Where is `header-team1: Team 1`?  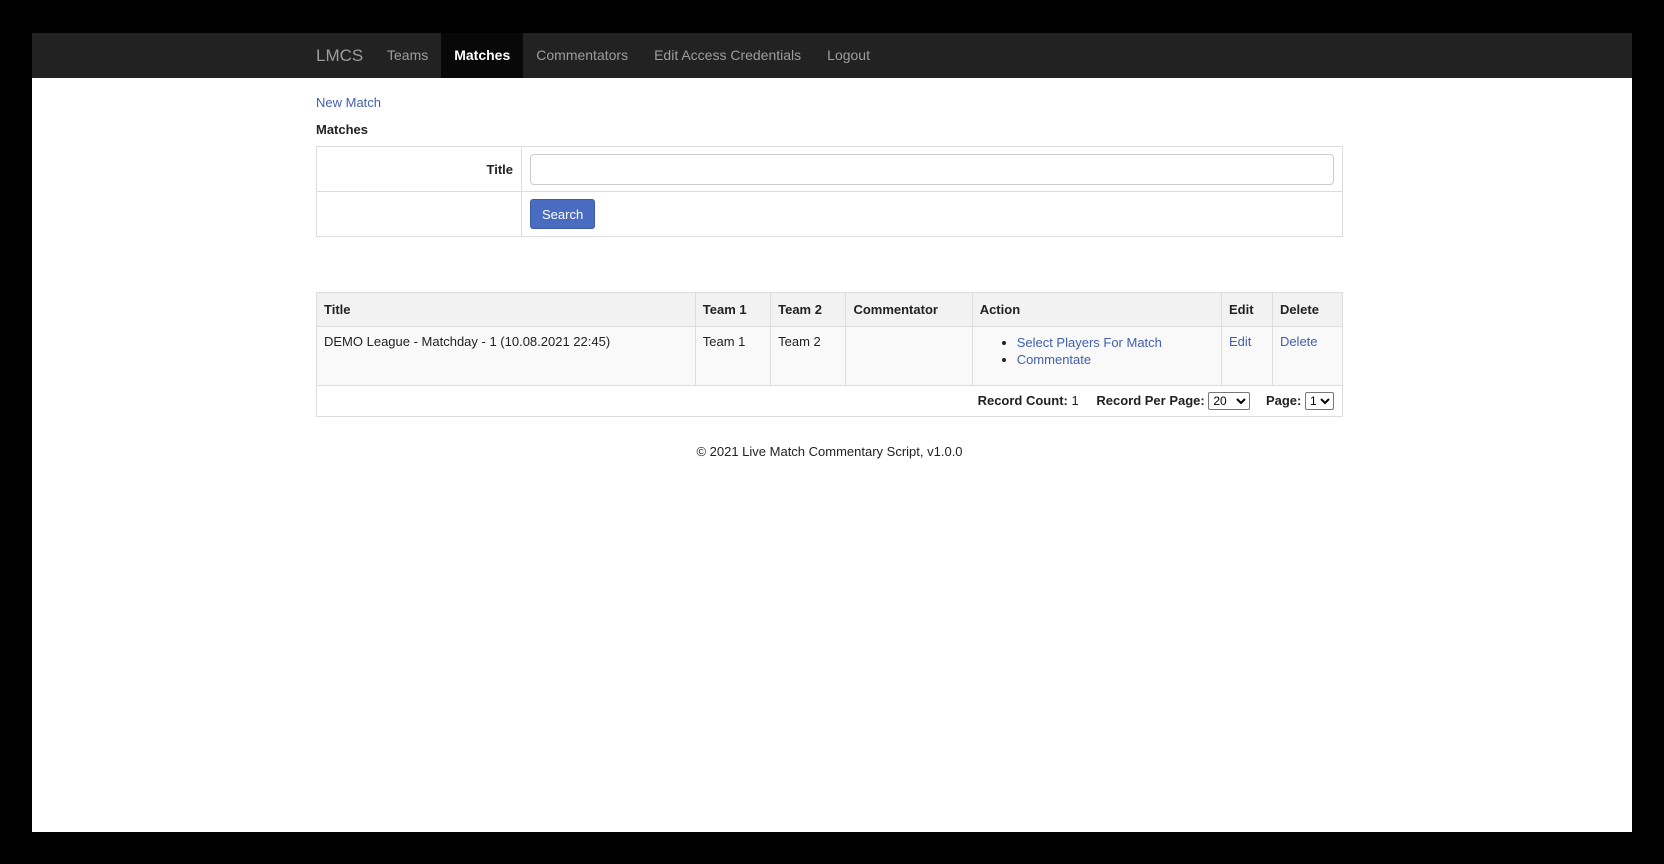
header-team1: Team 1 is located at coordinates (733, 309).